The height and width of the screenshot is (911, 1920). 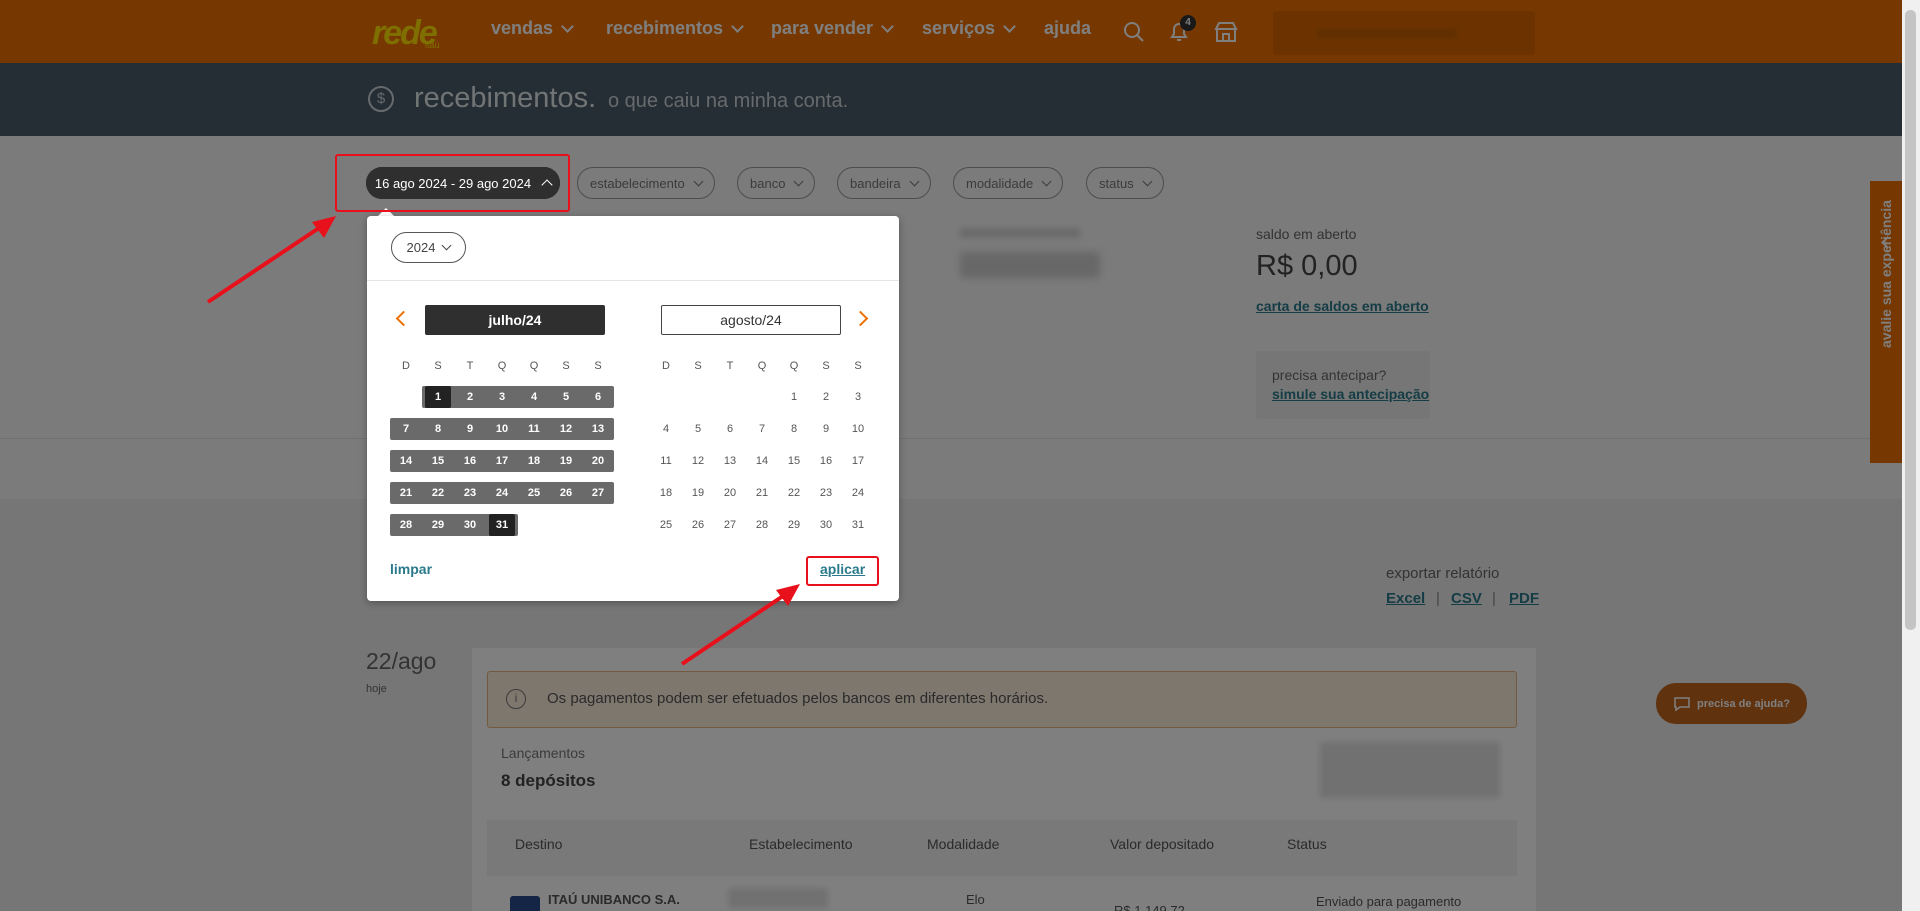 I want to click on year-select: 2024, so click(x=428, y=247).